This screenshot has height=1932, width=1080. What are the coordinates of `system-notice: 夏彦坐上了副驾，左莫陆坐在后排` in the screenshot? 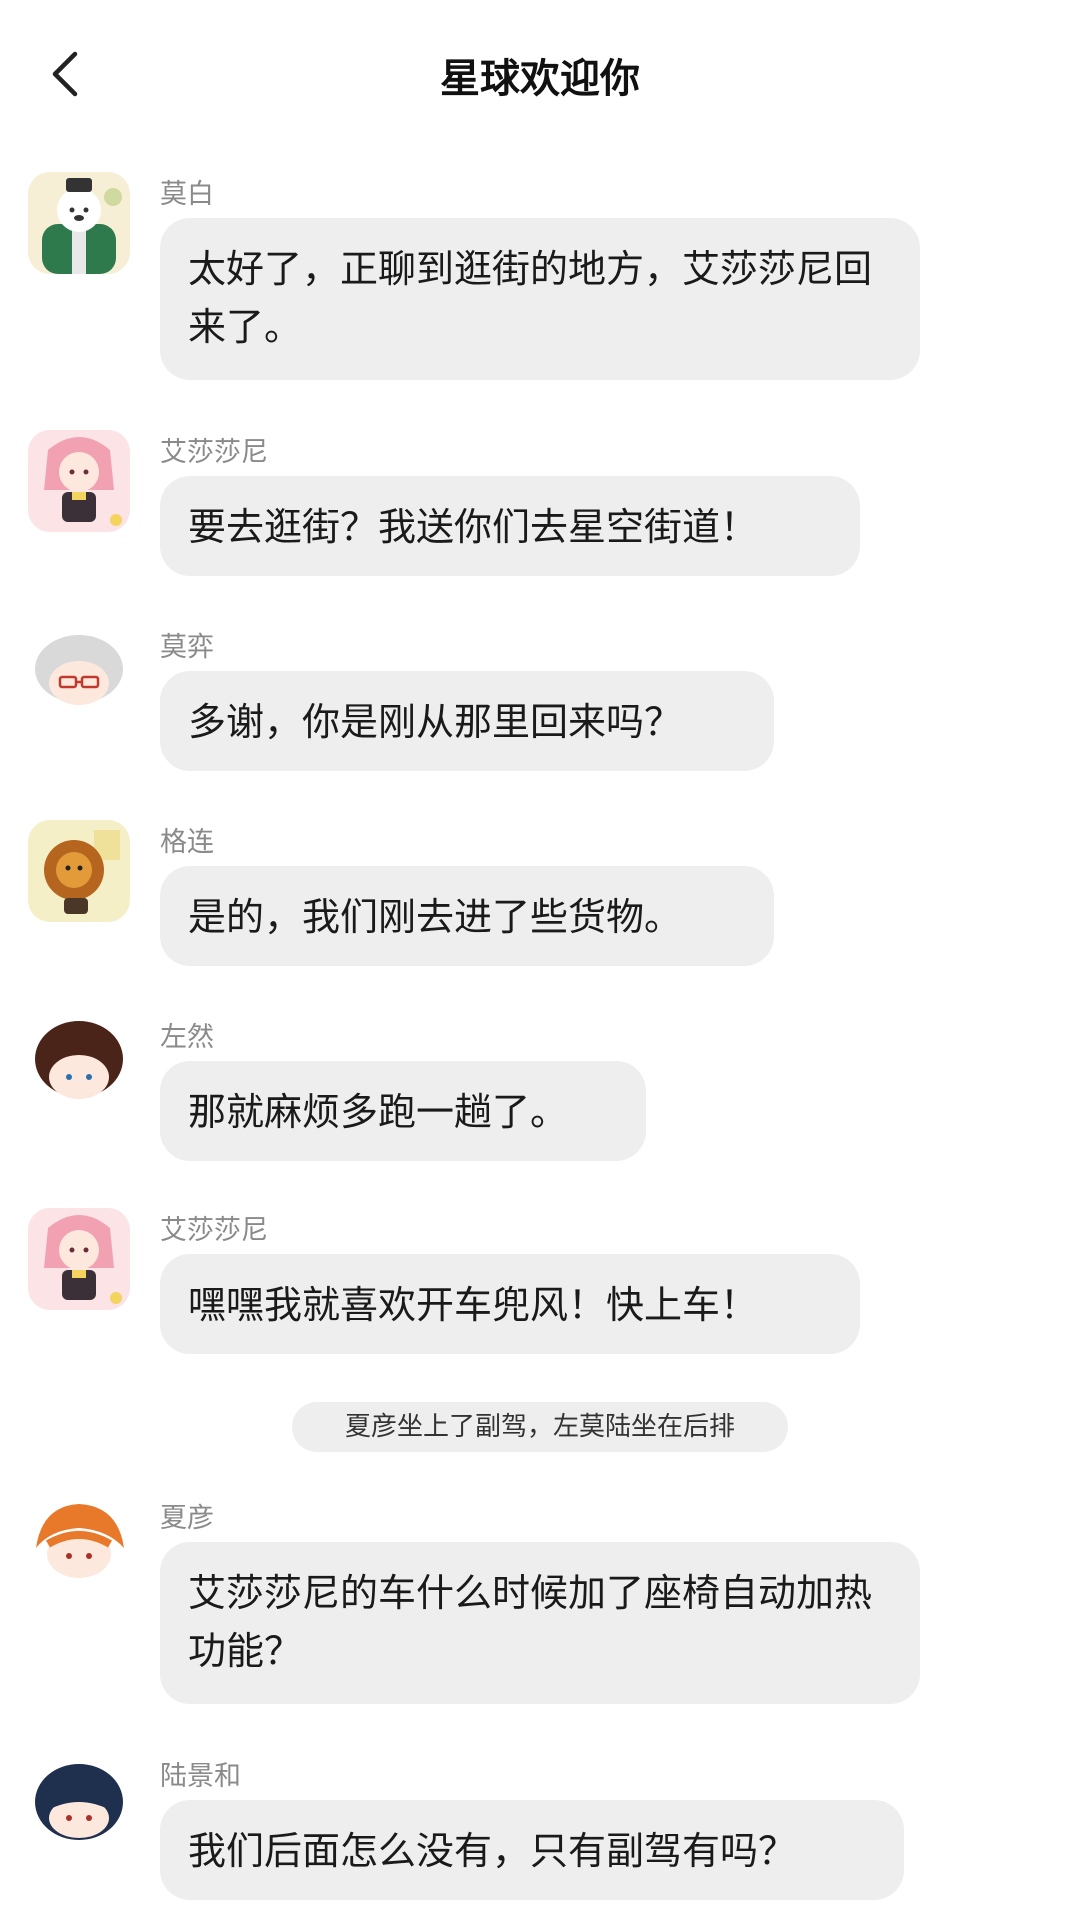 It's located at (540, 1427).